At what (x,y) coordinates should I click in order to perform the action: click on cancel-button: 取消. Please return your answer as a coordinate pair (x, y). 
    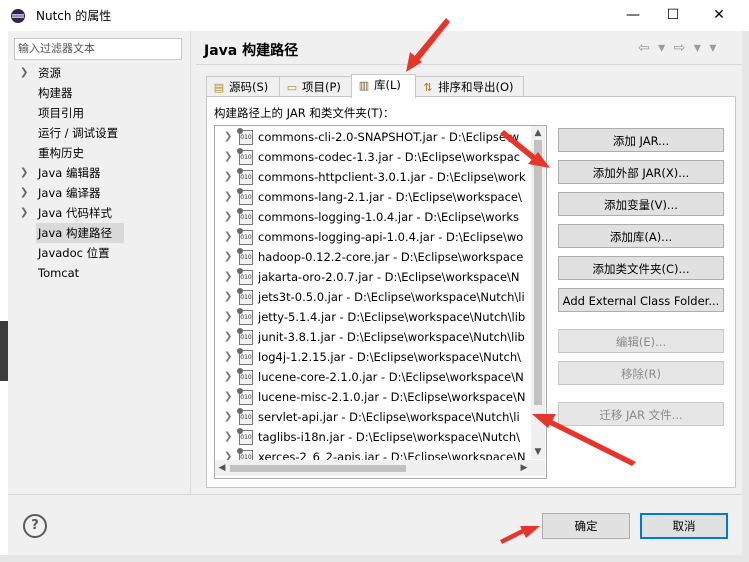
    Looking at the image, I should click on (684, 526).